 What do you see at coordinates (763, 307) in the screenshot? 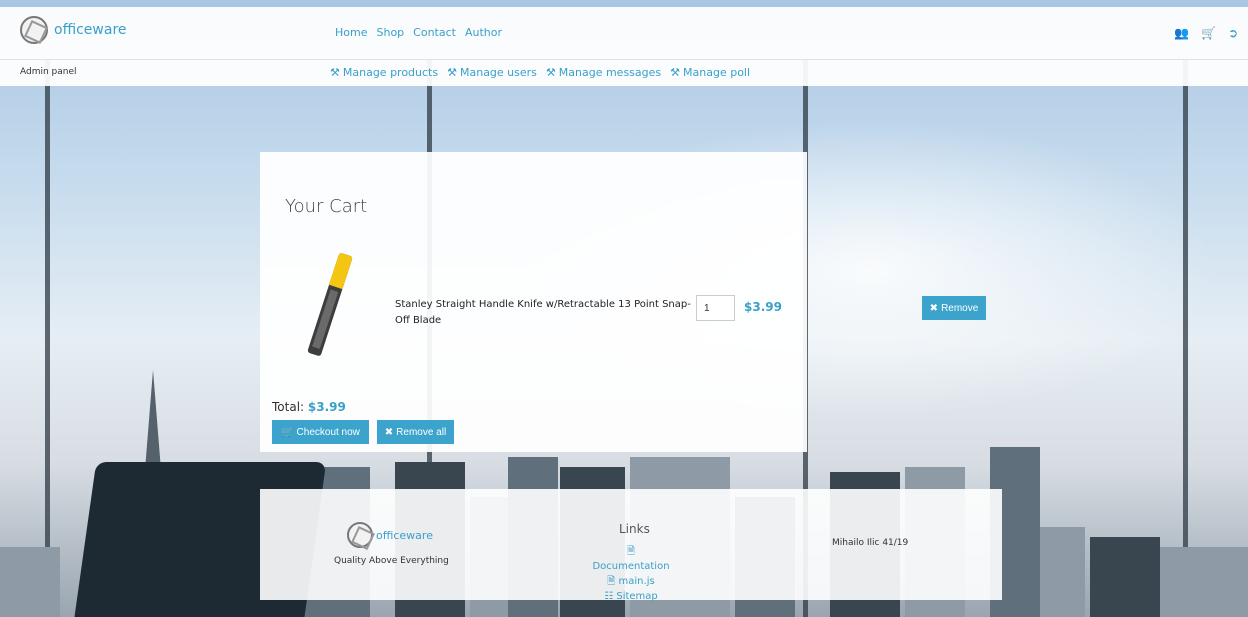
I see `item-price: $3.99` at bounding box center [763, 307].